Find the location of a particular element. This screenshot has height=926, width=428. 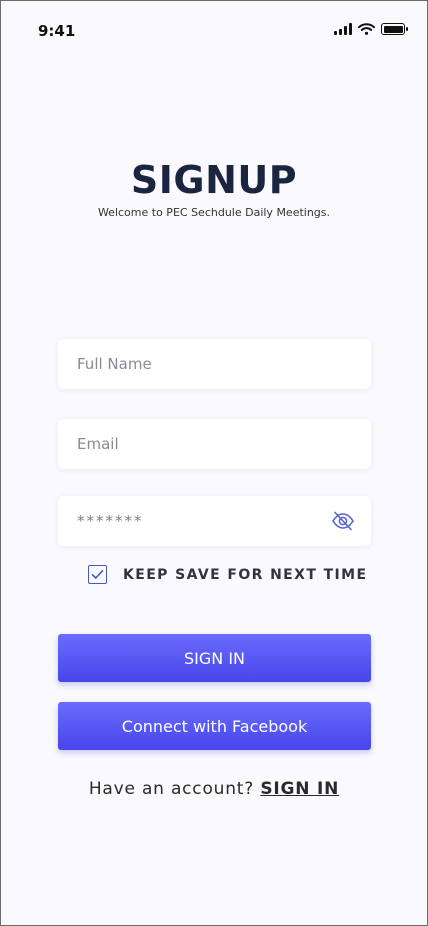

footer-prompt: Have an account? is located at coordinates (171, 789).